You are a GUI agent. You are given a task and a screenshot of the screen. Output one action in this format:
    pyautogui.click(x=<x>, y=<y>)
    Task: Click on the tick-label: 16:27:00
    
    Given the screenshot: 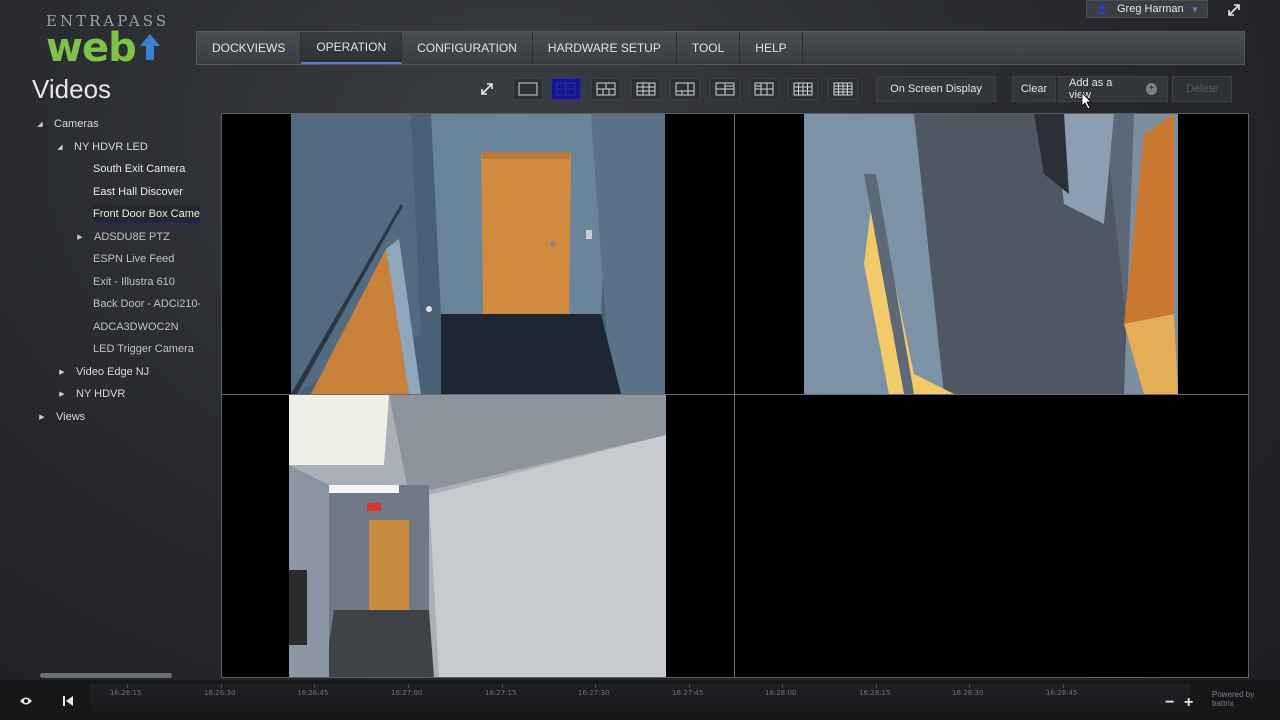 What is the action you would take?
    pyautogui.click(x=407, y=693)
    